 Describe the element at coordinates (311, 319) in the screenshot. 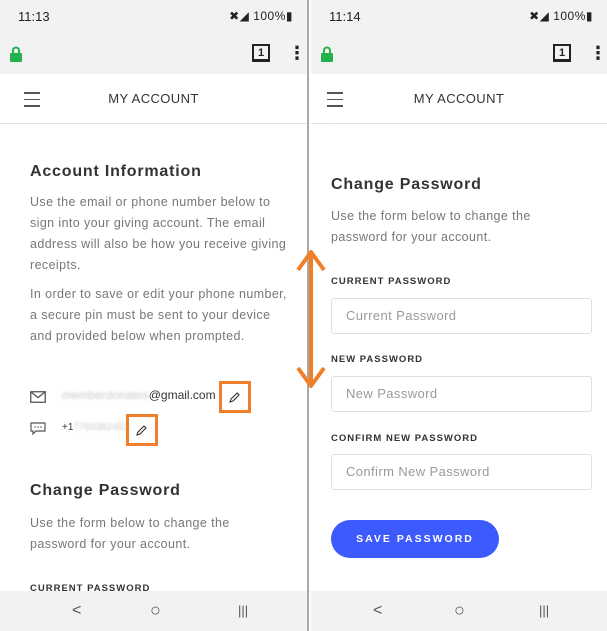

I see `double-arrow-icon` at that location.